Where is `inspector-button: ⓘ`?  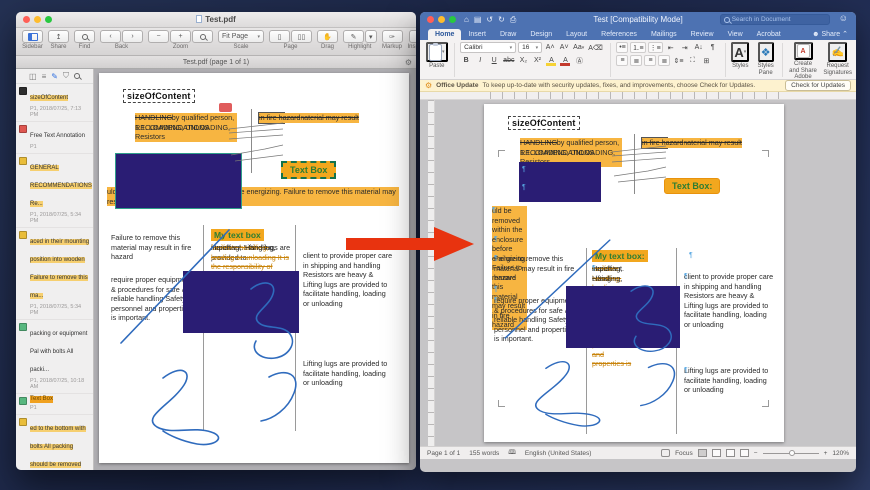
inspector-button: ⓘ is located at coordinates (412, 36).